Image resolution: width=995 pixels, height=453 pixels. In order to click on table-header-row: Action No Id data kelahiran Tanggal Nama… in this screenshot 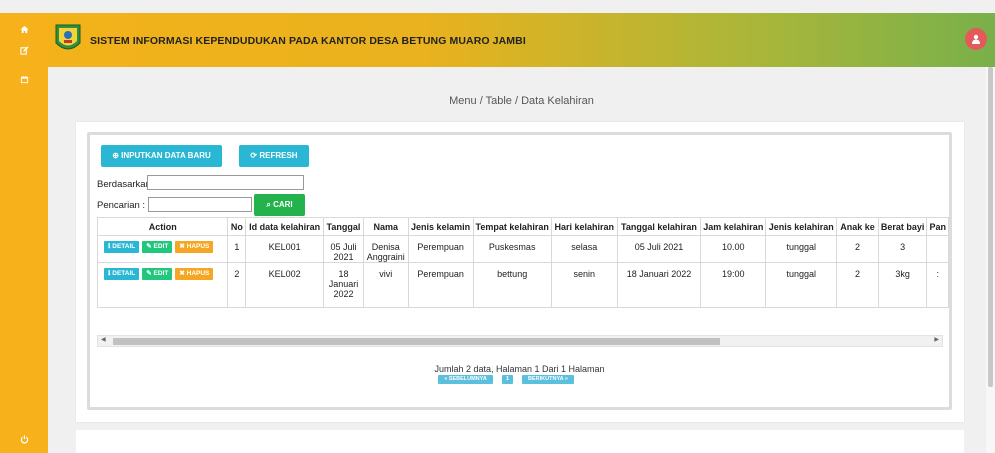, I will do `click(522, 226)`.